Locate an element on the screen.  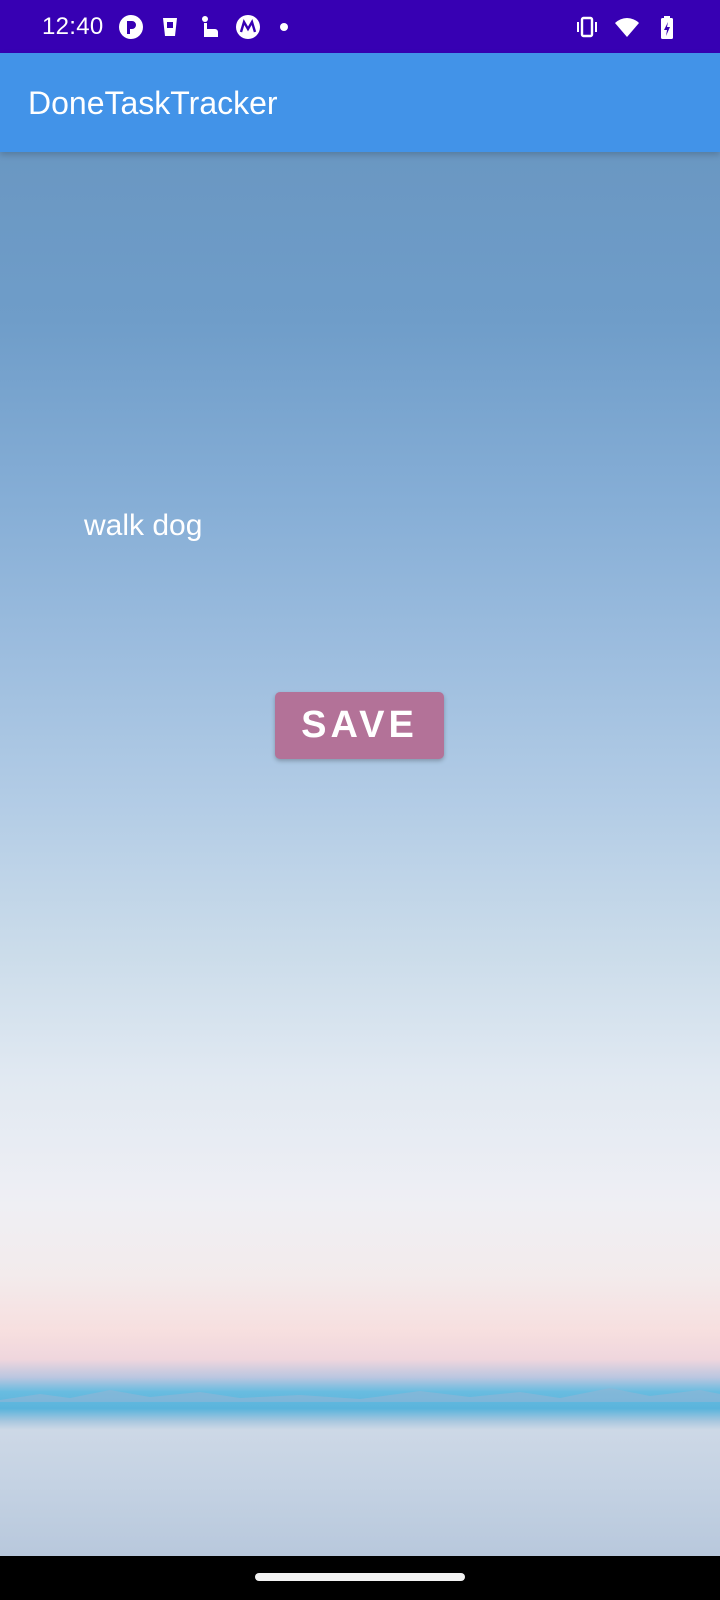
status-system-icons is located at coordinates (627, 27).